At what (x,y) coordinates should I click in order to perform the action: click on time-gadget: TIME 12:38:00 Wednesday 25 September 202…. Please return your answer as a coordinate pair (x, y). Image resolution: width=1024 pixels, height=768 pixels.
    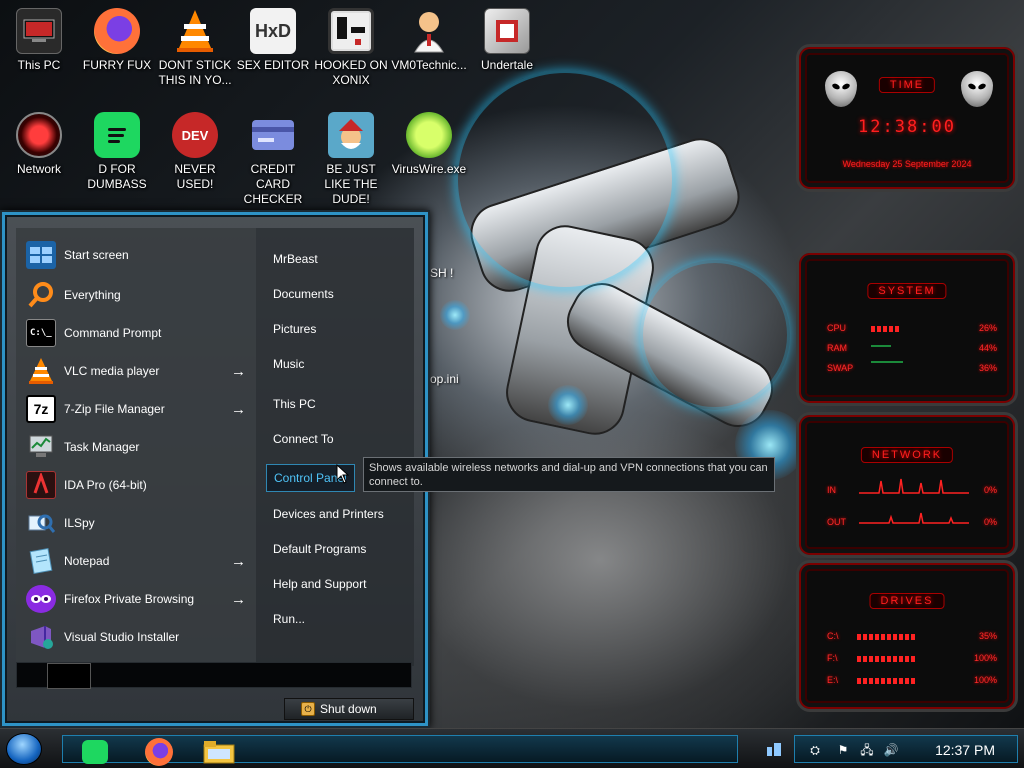
    Looking at the image, I should click on (907, 118).